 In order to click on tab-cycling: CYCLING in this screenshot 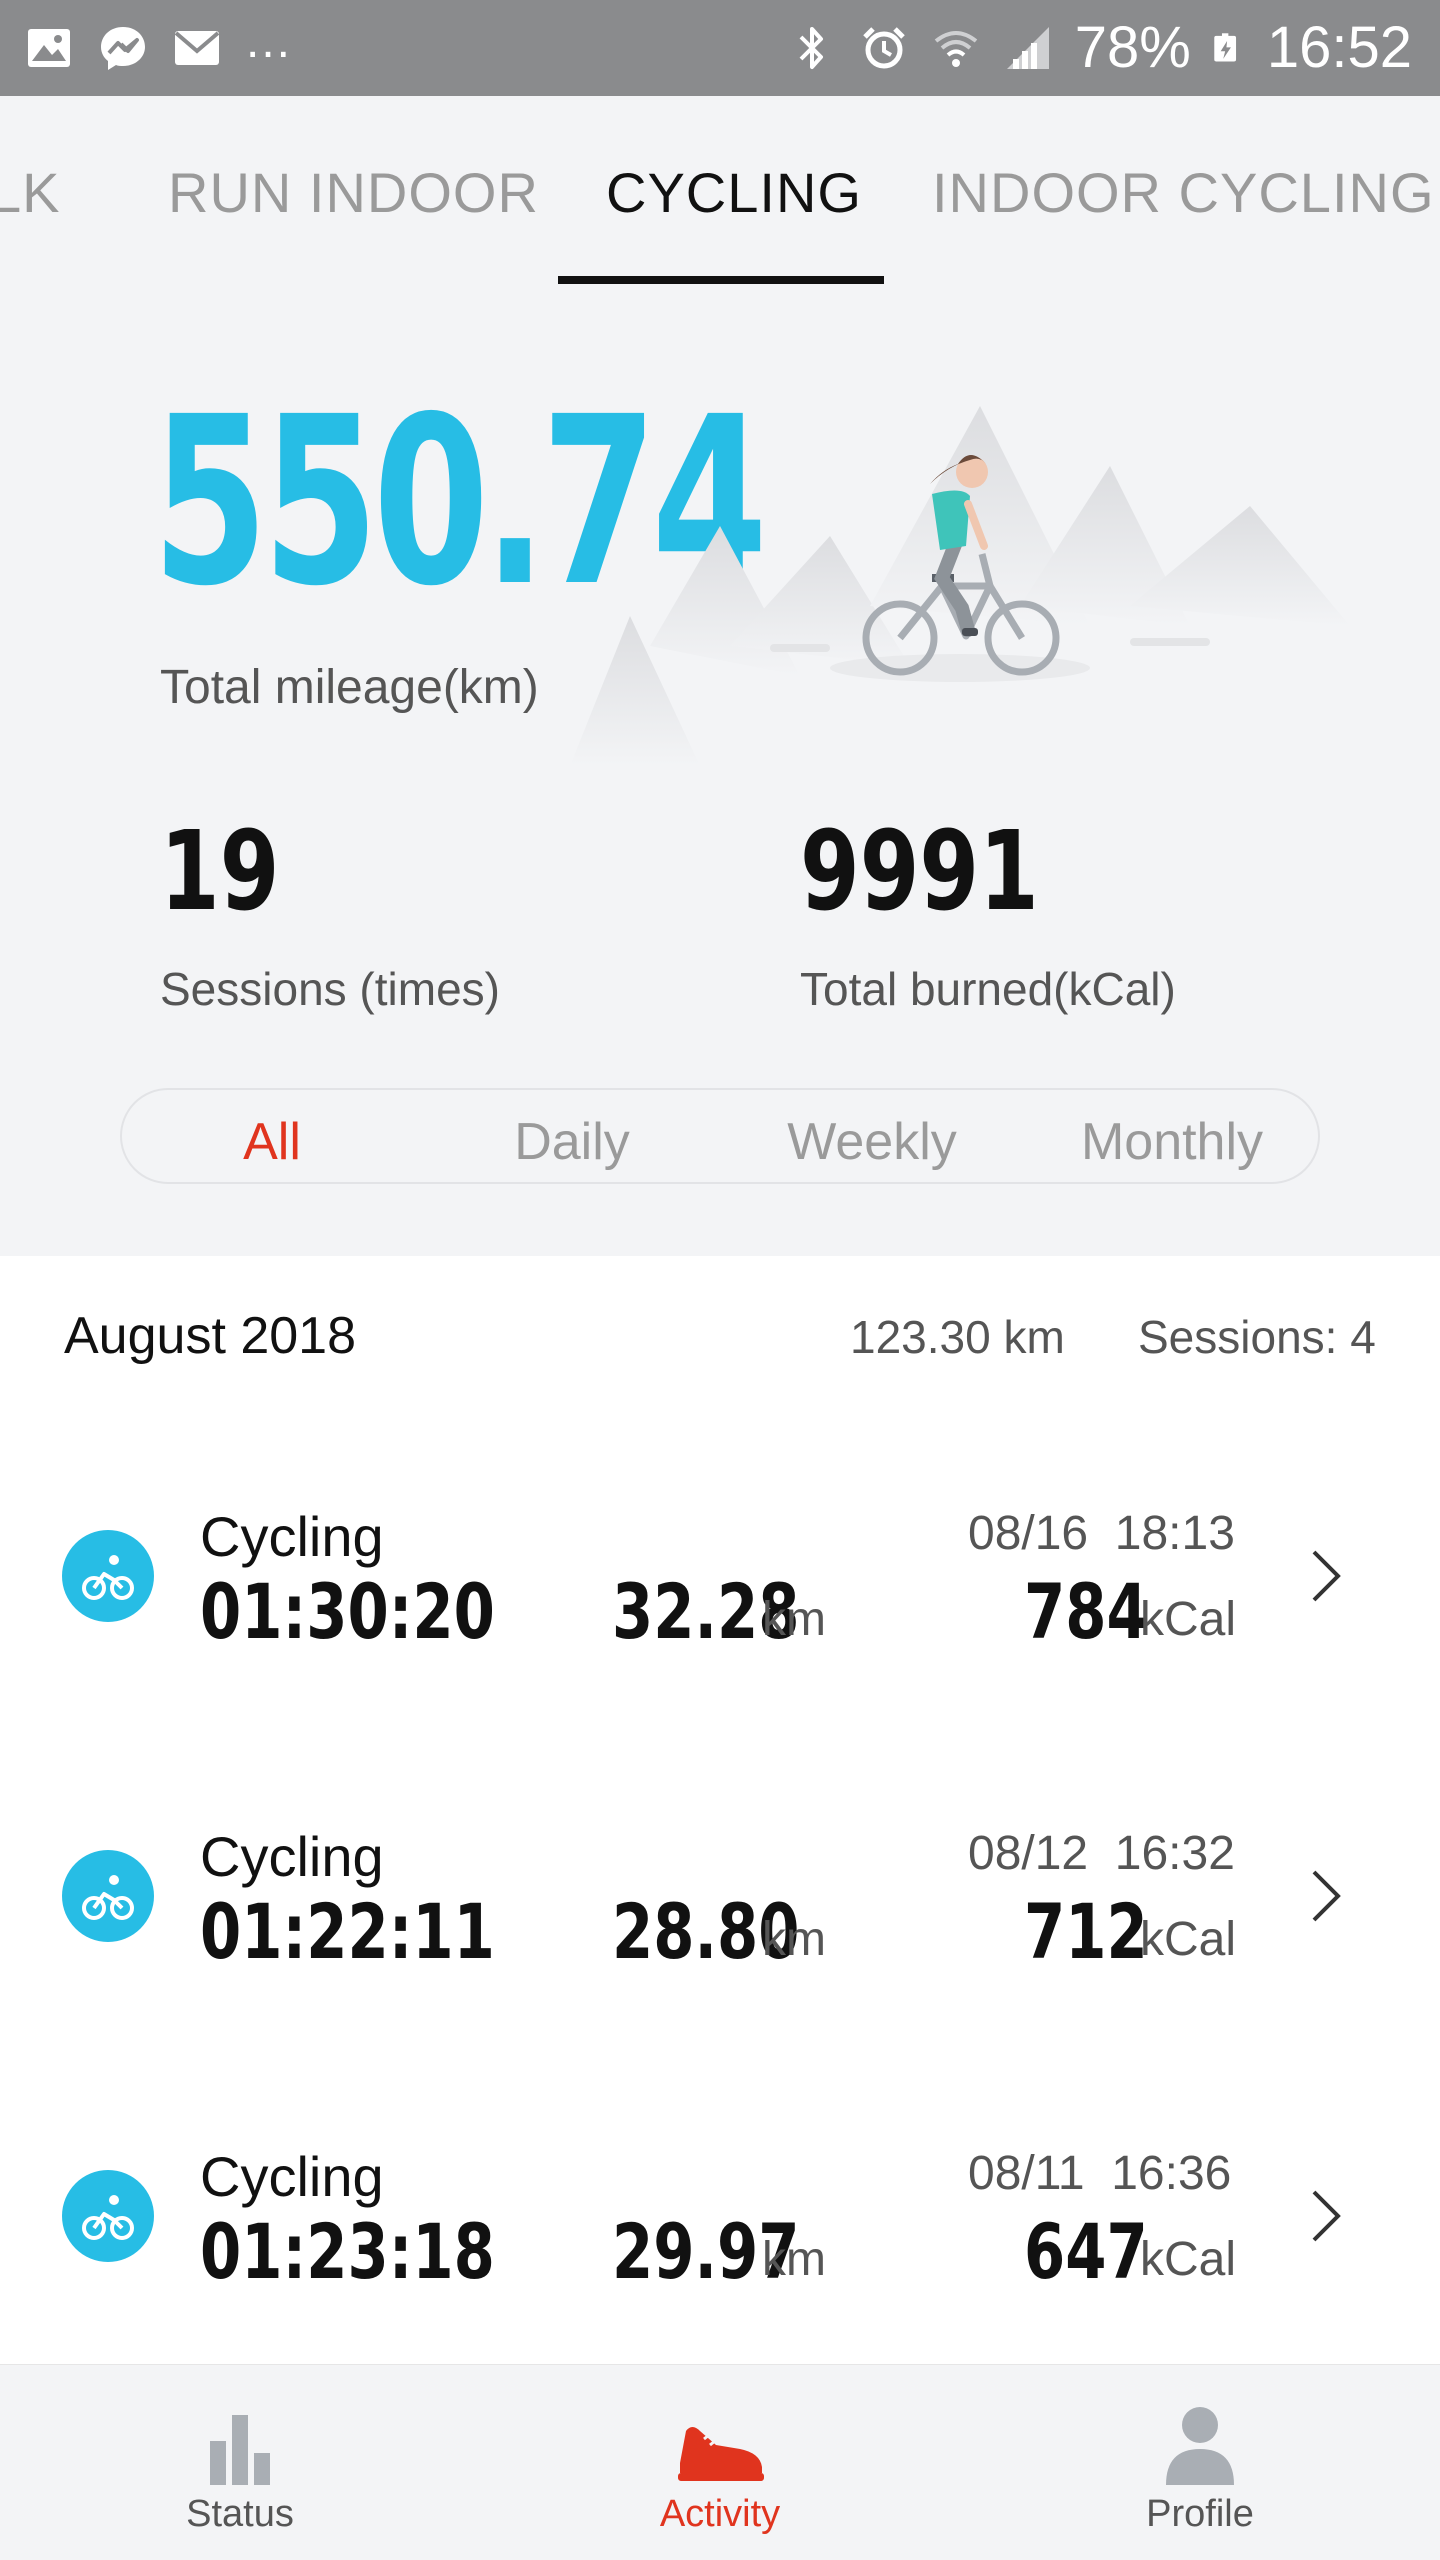, I will do `click(734, 192)`.